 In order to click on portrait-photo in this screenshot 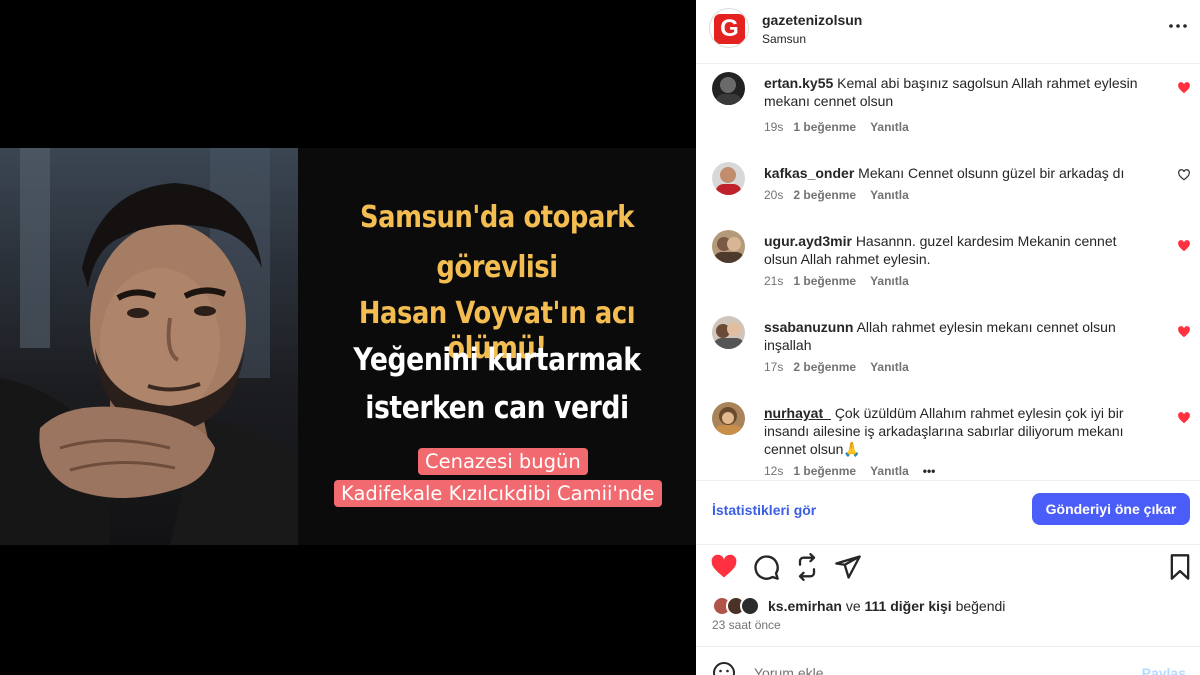, I will do `click(149, 346)`.